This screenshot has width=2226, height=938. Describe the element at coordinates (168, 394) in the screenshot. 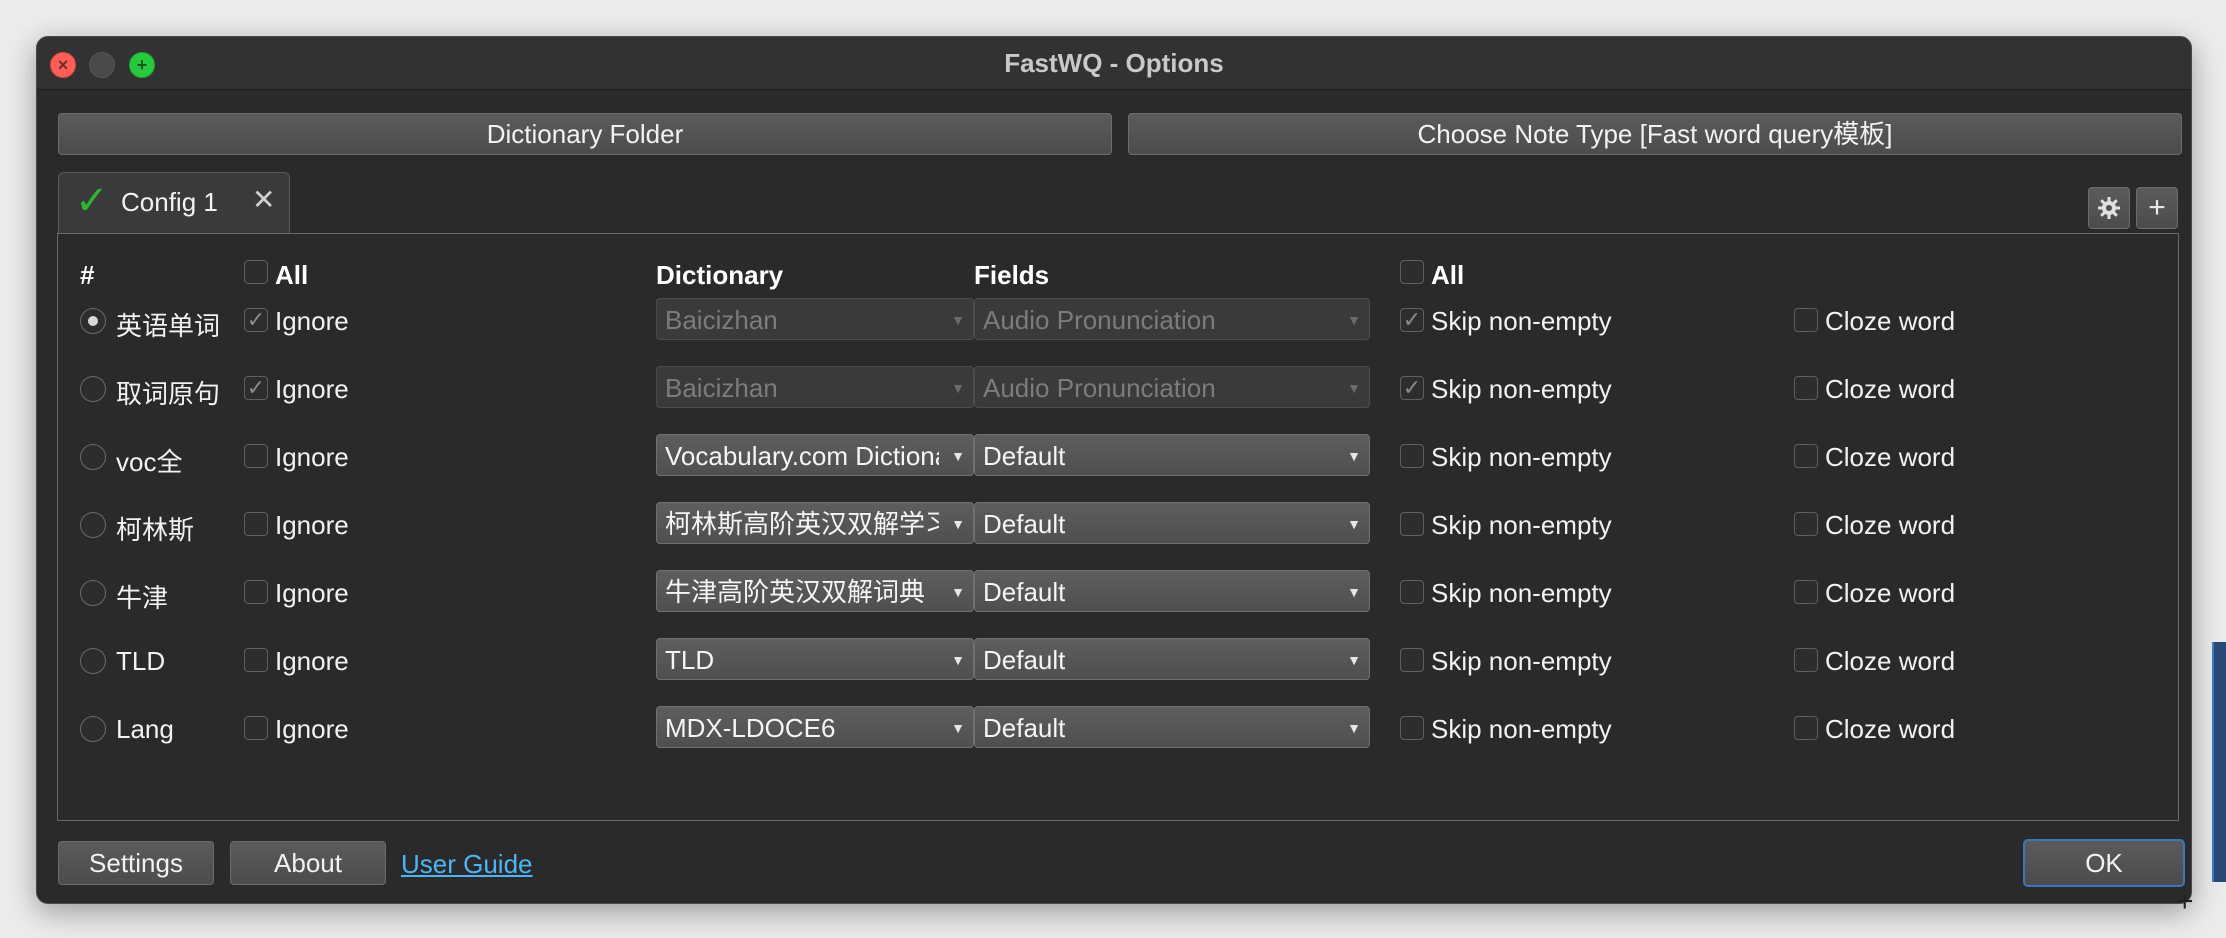

I see `row-name: 取词原句` at that location.